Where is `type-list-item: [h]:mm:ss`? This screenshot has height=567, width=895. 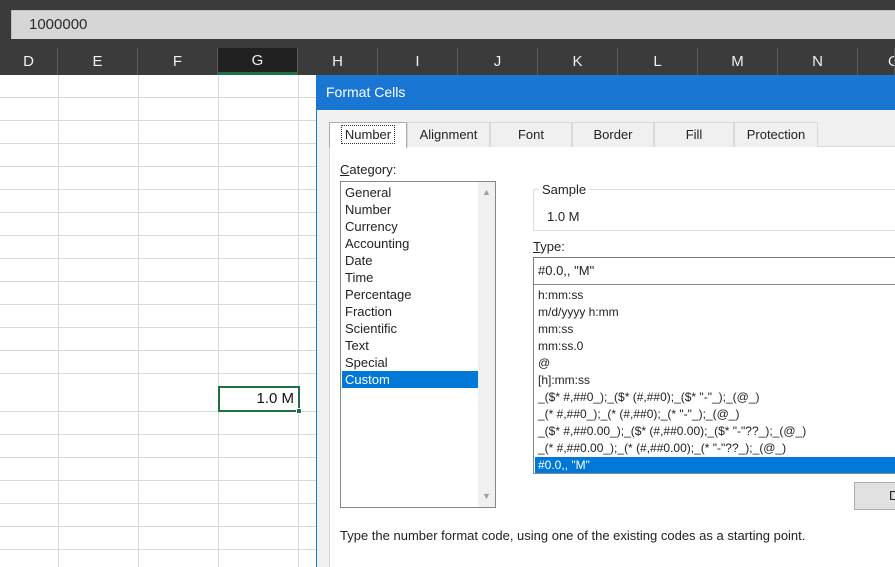
type-list-item: [h]:mm:ss is located at coordinates (715, 380).